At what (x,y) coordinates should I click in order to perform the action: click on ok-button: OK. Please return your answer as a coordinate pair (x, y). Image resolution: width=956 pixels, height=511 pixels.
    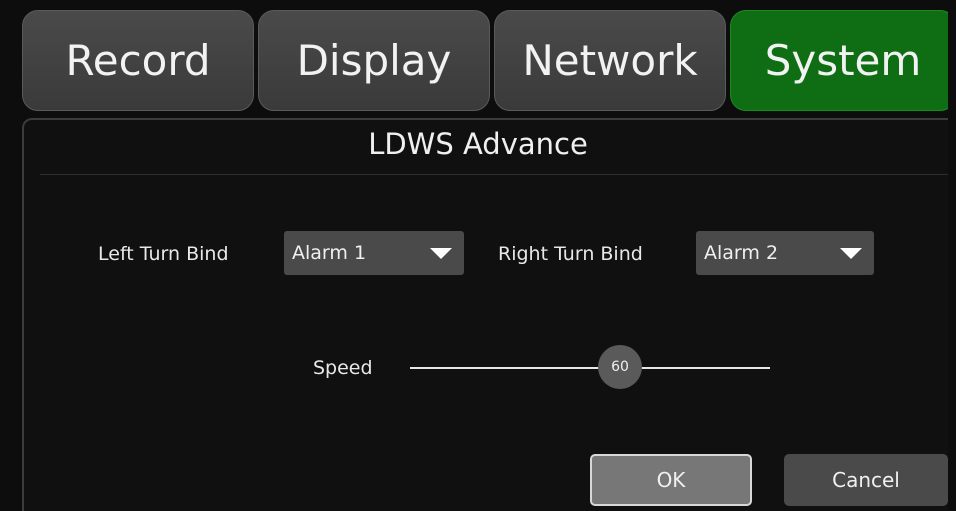
    Looking at the image, I should click on (671, 480).